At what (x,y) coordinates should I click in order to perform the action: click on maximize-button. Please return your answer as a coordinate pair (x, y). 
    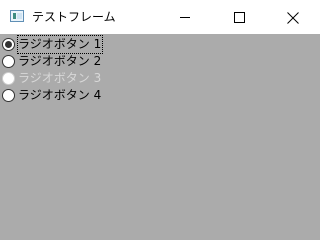
    Looking at the image, I should click on (239, 17).